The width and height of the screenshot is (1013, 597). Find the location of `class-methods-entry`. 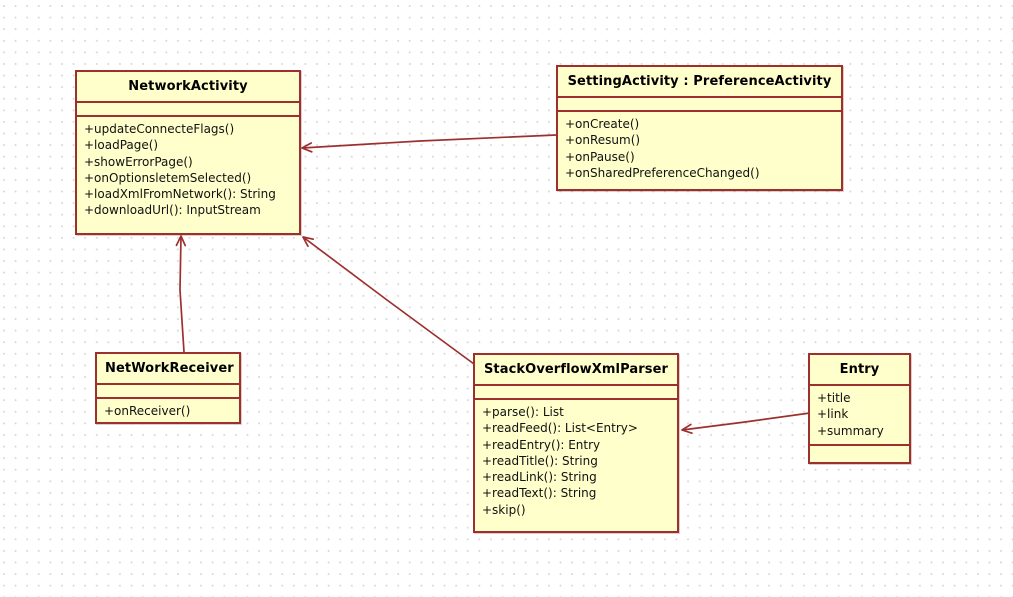

class-methods-entry is located at coordinates (859, 453).